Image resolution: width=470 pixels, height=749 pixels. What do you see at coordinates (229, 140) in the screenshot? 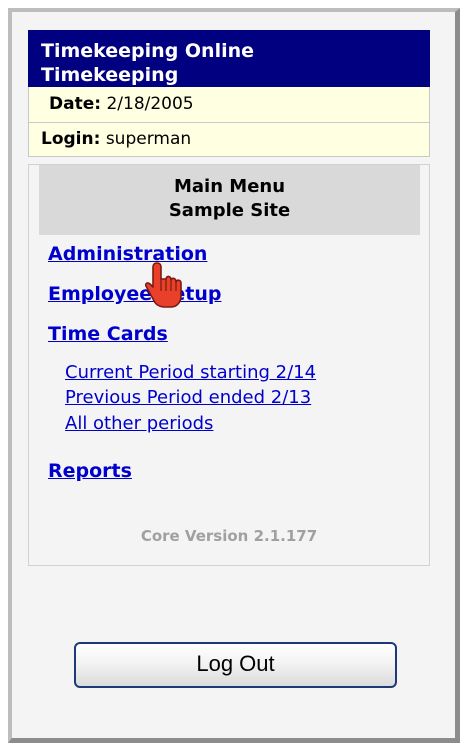
I see `login-row: Login: superman` at bounding box center [229, 140].